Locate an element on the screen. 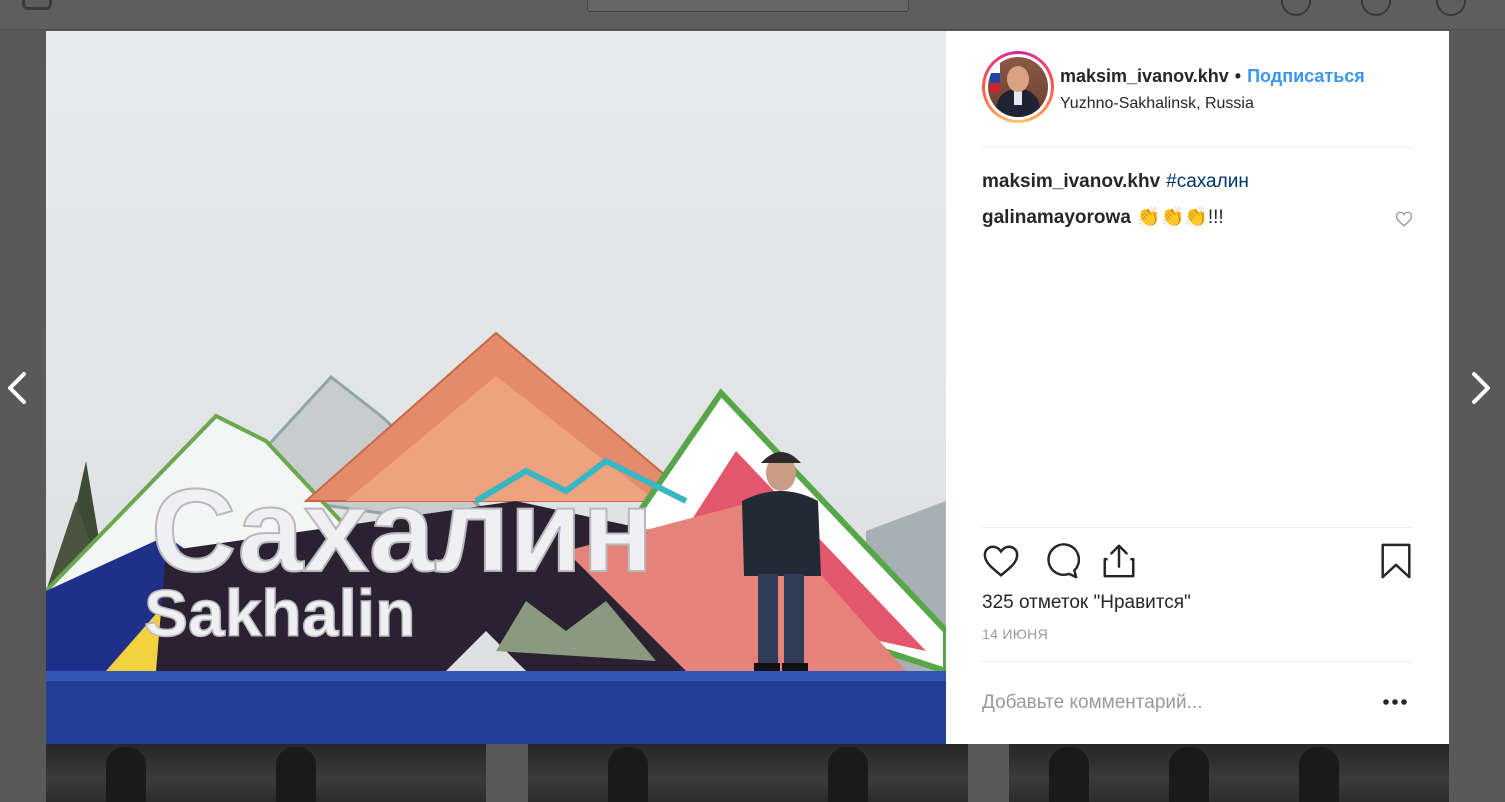 The image size is (1505, 802). comment-item: galinamayorowa 👏👏👏!!! is located at coordinates (1197, 218).